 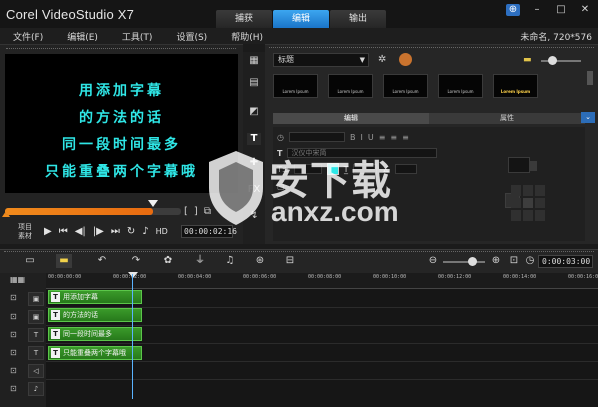 What do you see at coordinates (561, 10) in the screenshot?
I see `restore-button: □` at bounding box center [561, 10].